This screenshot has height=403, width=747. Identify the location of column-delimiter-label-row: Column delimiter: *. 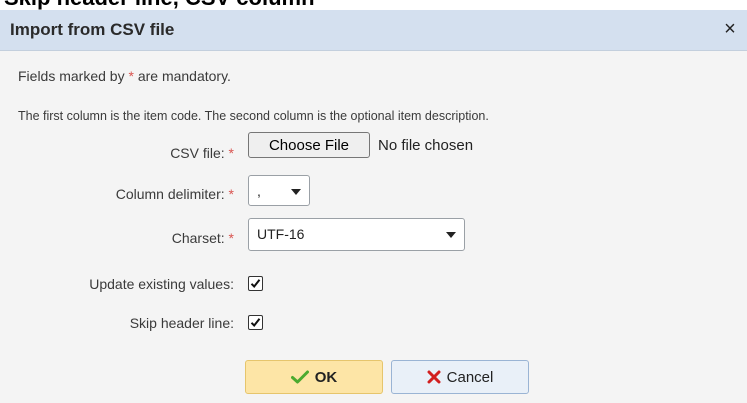
(117, 194).